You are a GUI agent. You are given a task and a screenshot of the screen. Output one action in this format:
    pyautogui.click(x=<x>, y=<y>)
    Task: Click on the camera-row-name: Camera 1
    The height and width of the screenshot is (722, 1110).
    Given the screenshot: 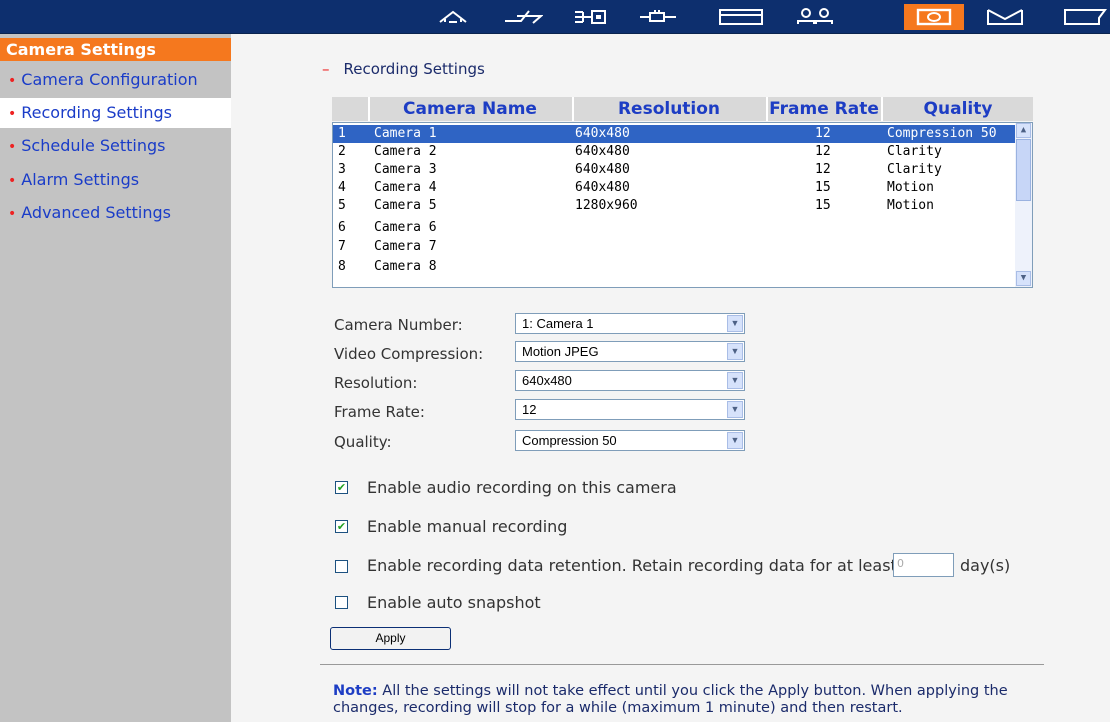 What is the action you would take?
    pyautogui.click(x=405, y=133)
    